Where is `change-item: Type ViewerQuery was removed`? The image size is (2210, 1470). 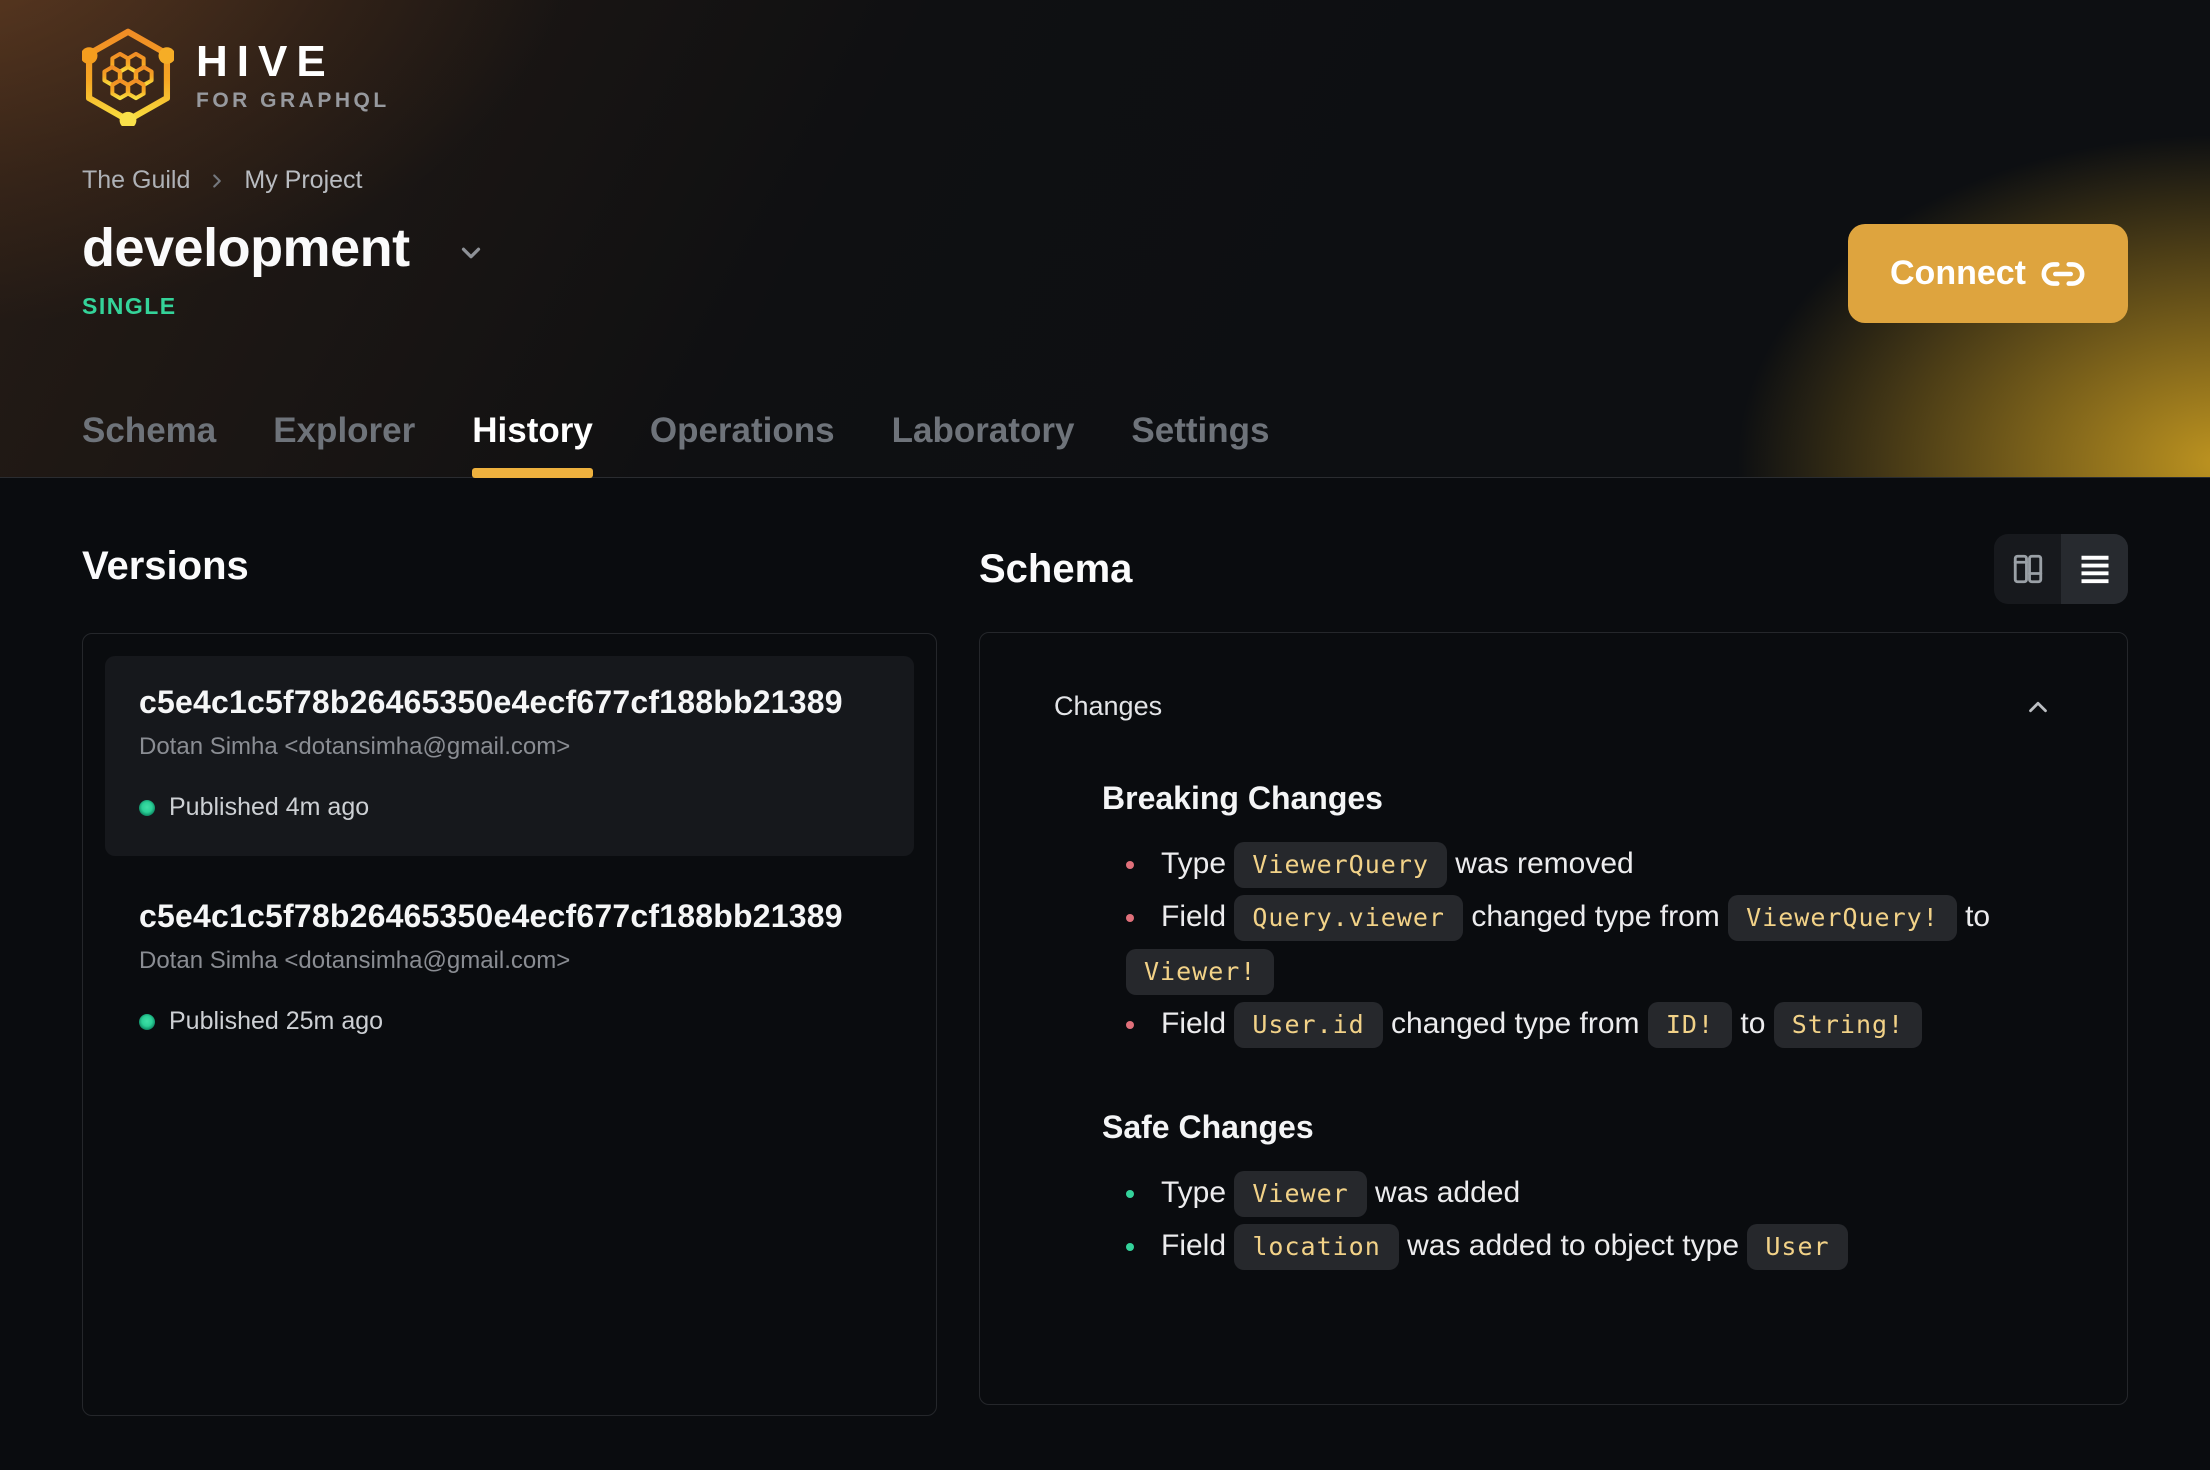 change-item: Type ViewerQuery was removed is located at coordinates (1589, 863).